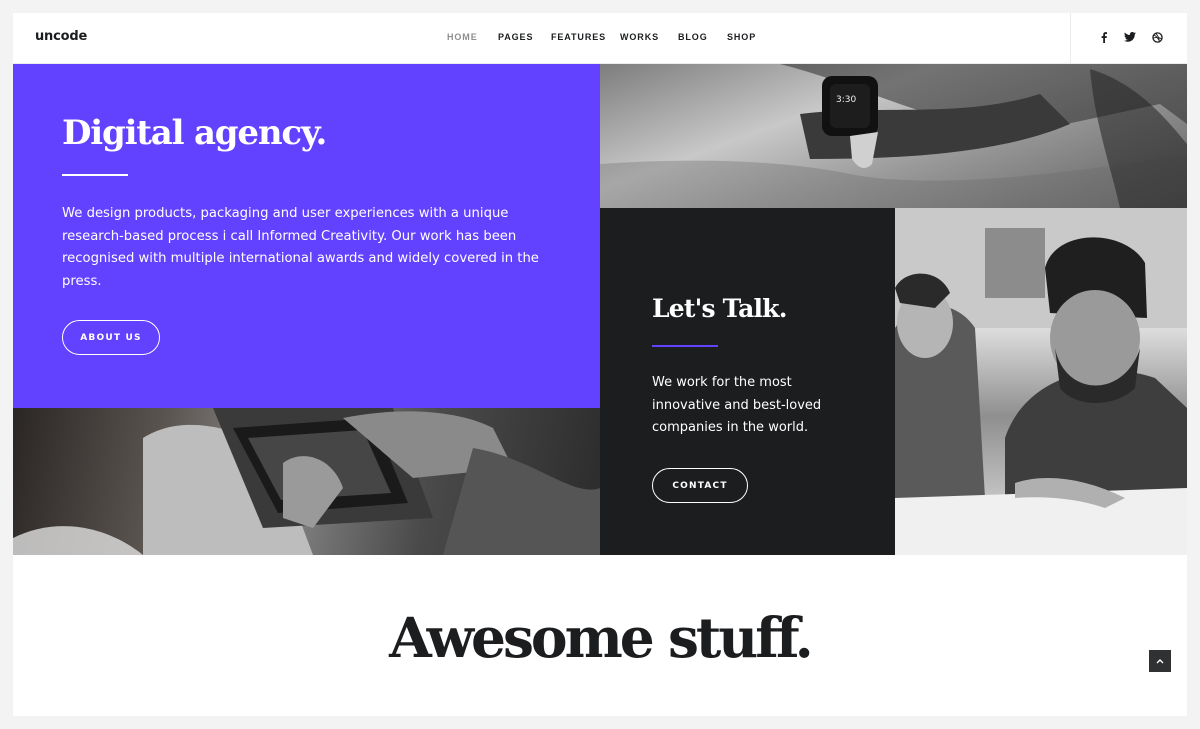  I want to click on nav-item-features: FEATURES, so click(578, 37).